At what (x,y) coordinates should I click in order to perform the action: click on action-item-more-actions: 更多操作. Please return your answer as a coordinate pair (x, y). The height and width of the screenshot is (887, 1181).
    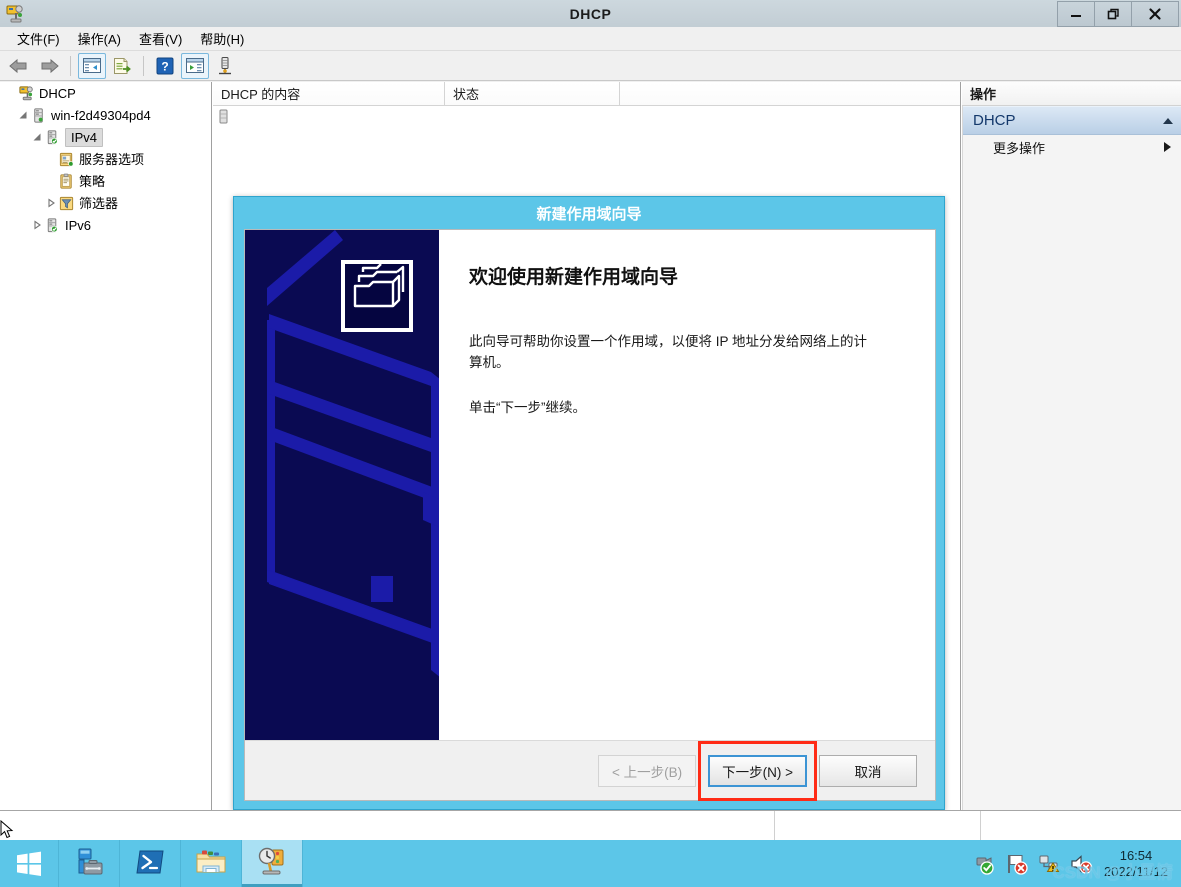
    Looking at the image, I should click on (1072, 147).